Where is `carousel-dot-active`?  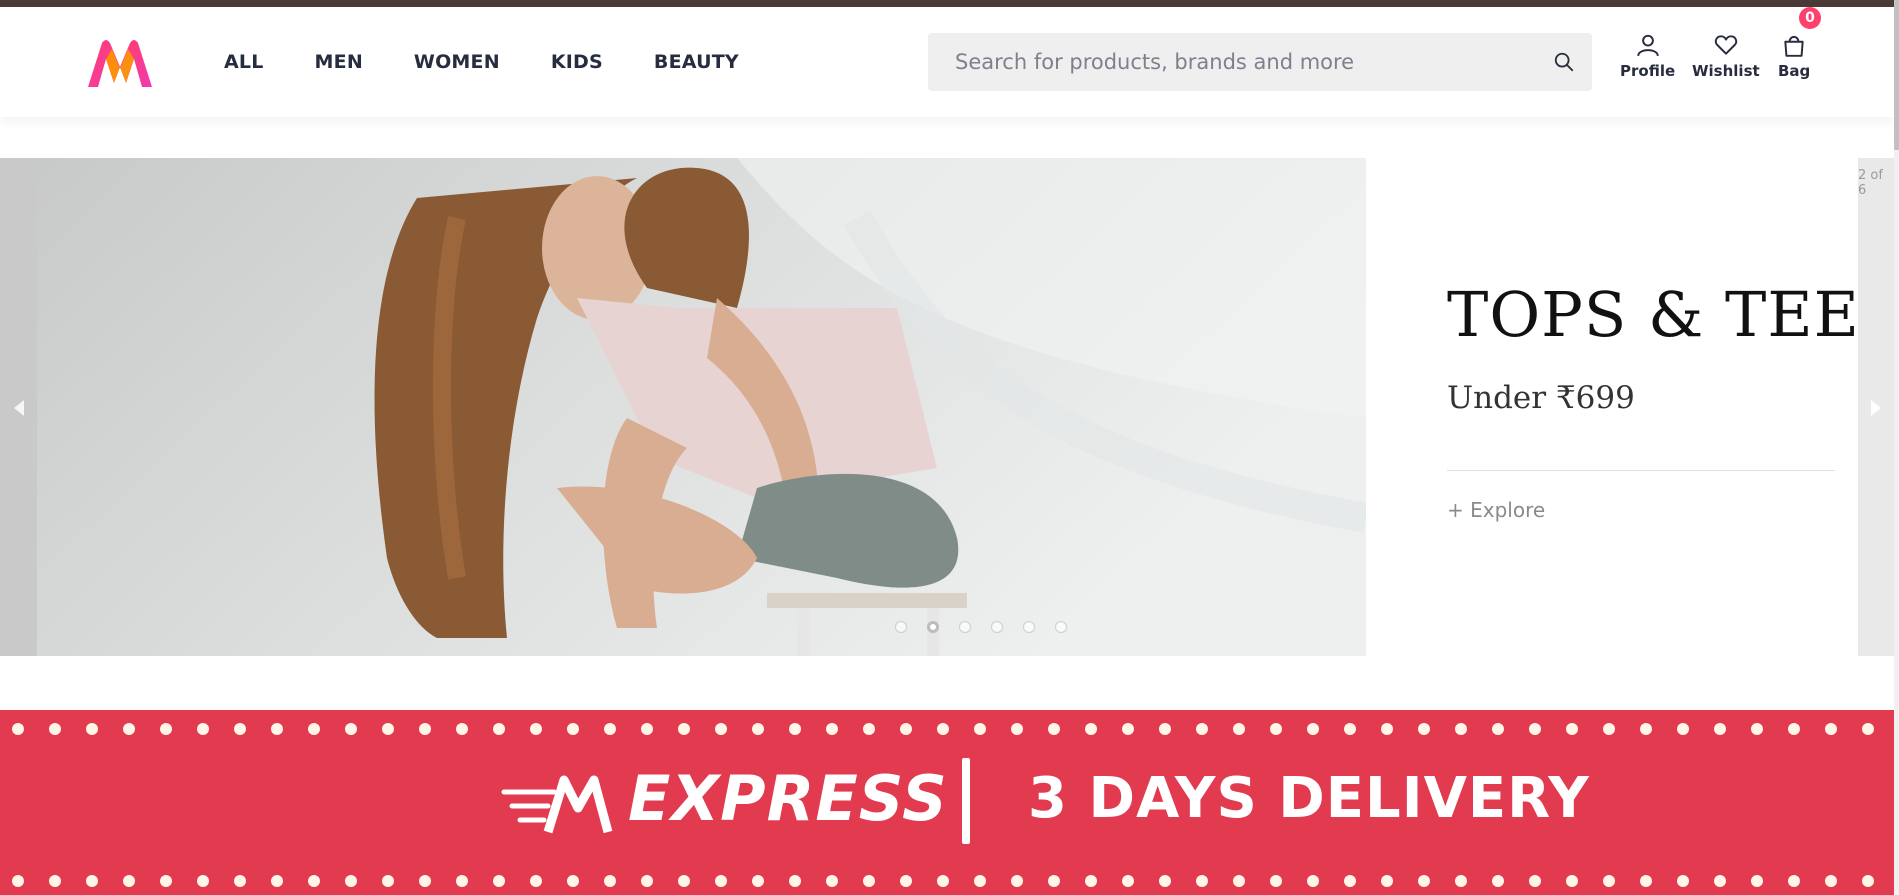
carousel-dot-active is located at coordinates (933, 627).